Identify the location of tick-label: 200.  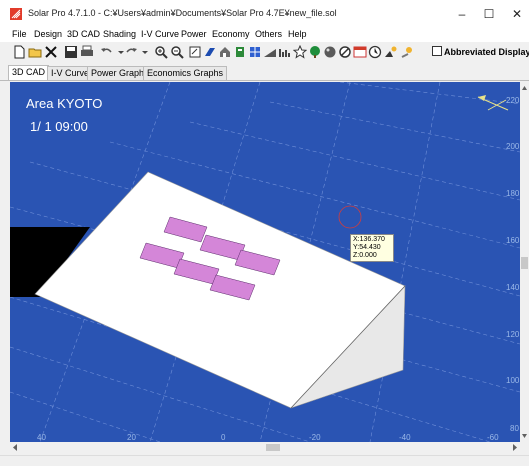
(513, 146).